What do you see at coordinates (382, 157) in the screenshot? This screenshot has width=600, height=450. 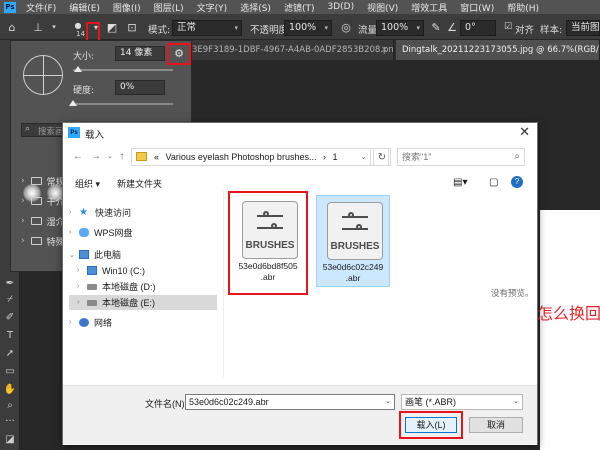 I see `refresh-icon: ↻` at bounding box center [382, 157].